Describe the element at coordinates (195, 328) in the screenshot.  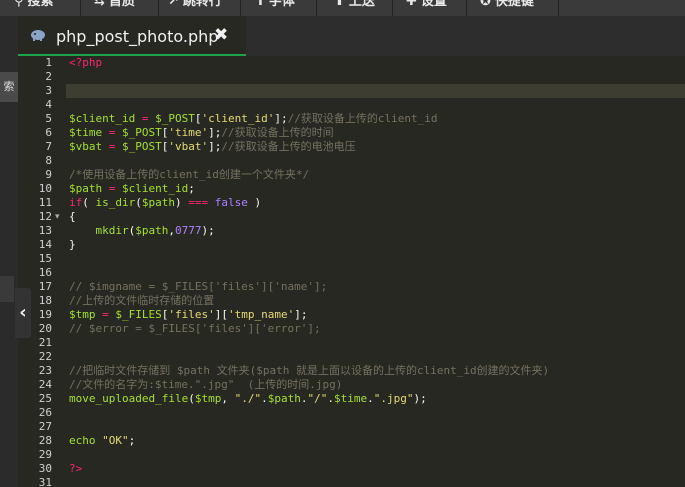
I see `code-line: // $error = $_FILES['files']['error'];` at that location.